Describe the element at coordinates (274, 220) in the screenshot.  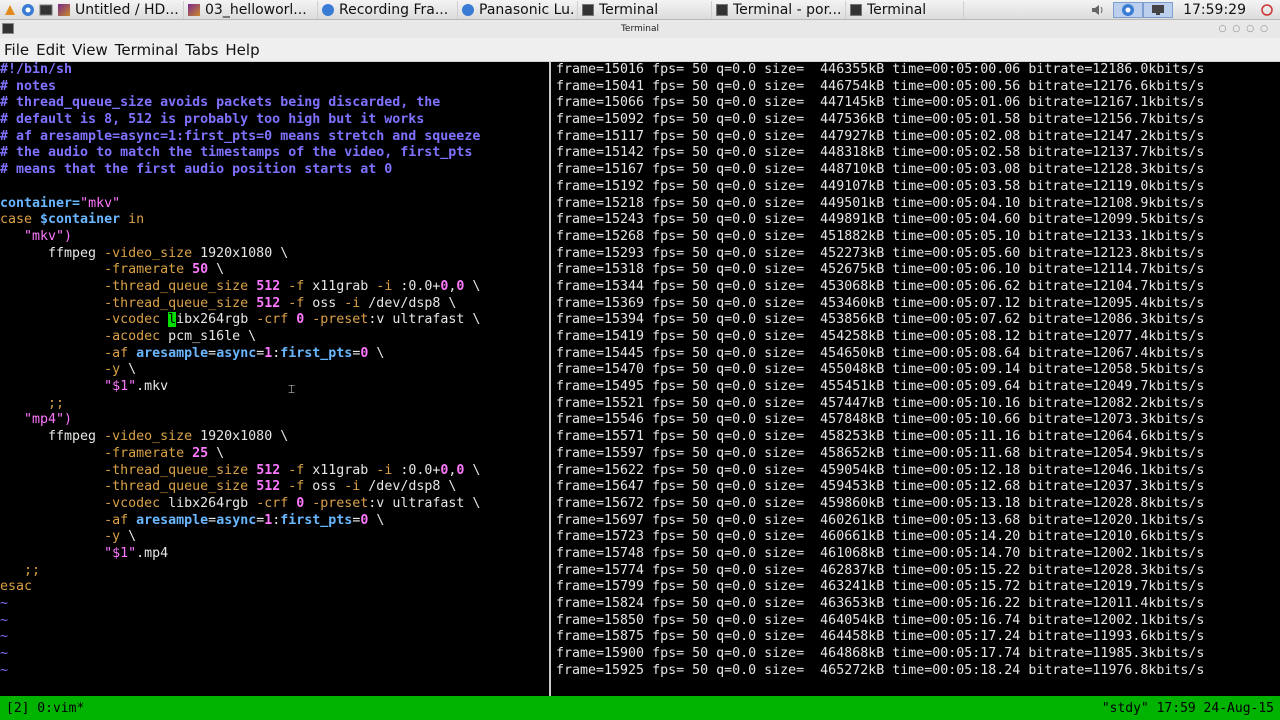
I see `vim-line: case $container in` at that location.